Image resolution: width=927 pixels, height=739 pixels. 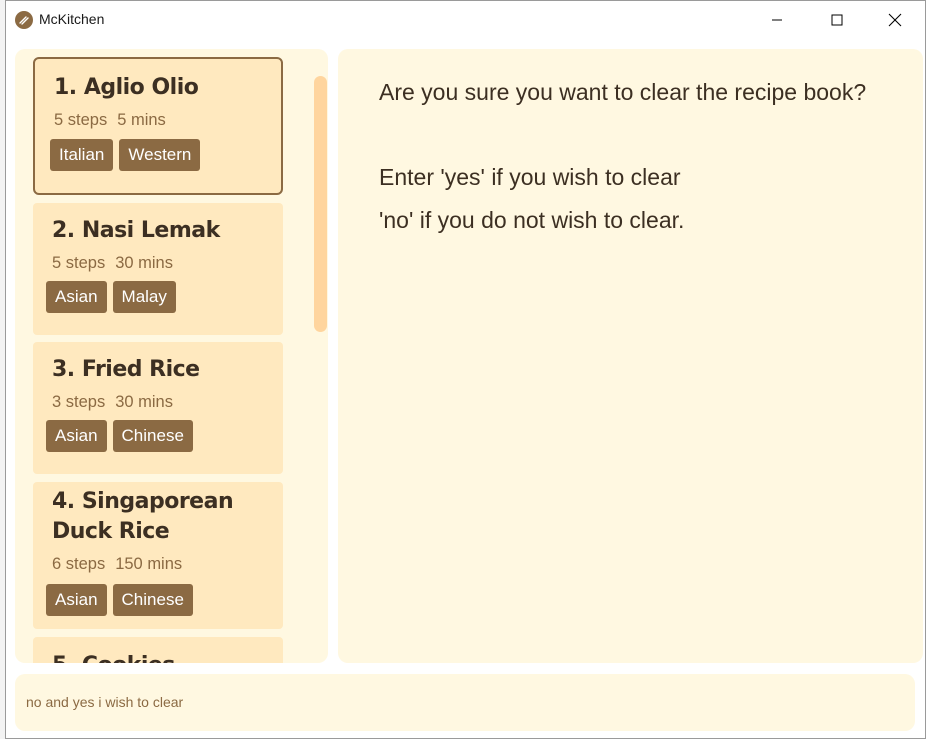 I want to click on recipe-tags: Italian Western, so click(x=125, y=155).